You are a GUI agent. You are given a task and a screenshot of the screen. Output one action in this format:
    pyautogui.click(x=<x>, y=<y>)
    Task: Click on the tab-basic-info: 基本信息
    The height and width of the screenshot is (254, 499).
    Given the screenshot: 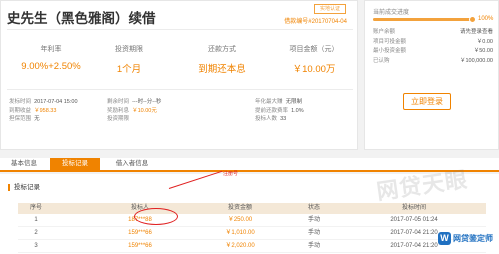 What is the action you would take?
    pyautogui.click(x=24, y=164)
    